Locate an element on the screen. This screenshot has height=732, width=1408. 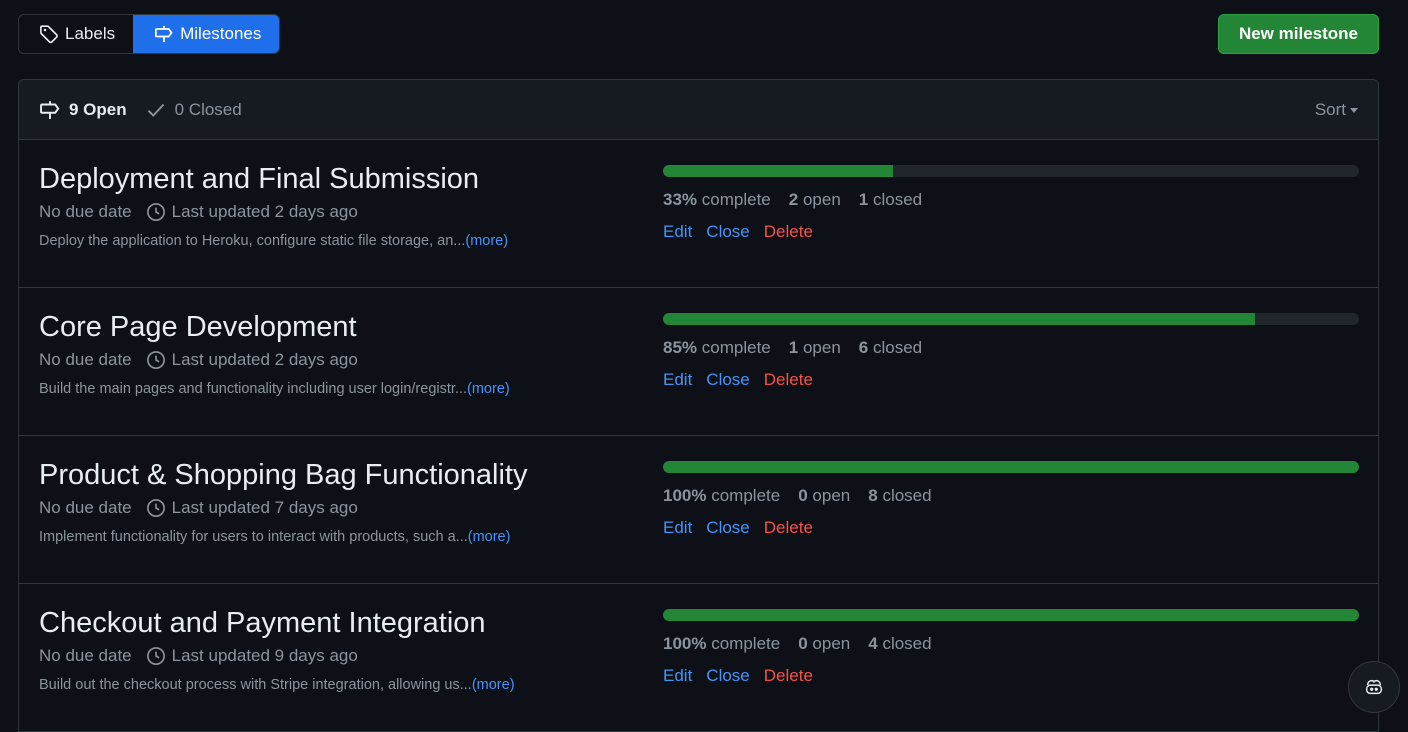
percent-complete: 33% is located at coordinates (680, 199).